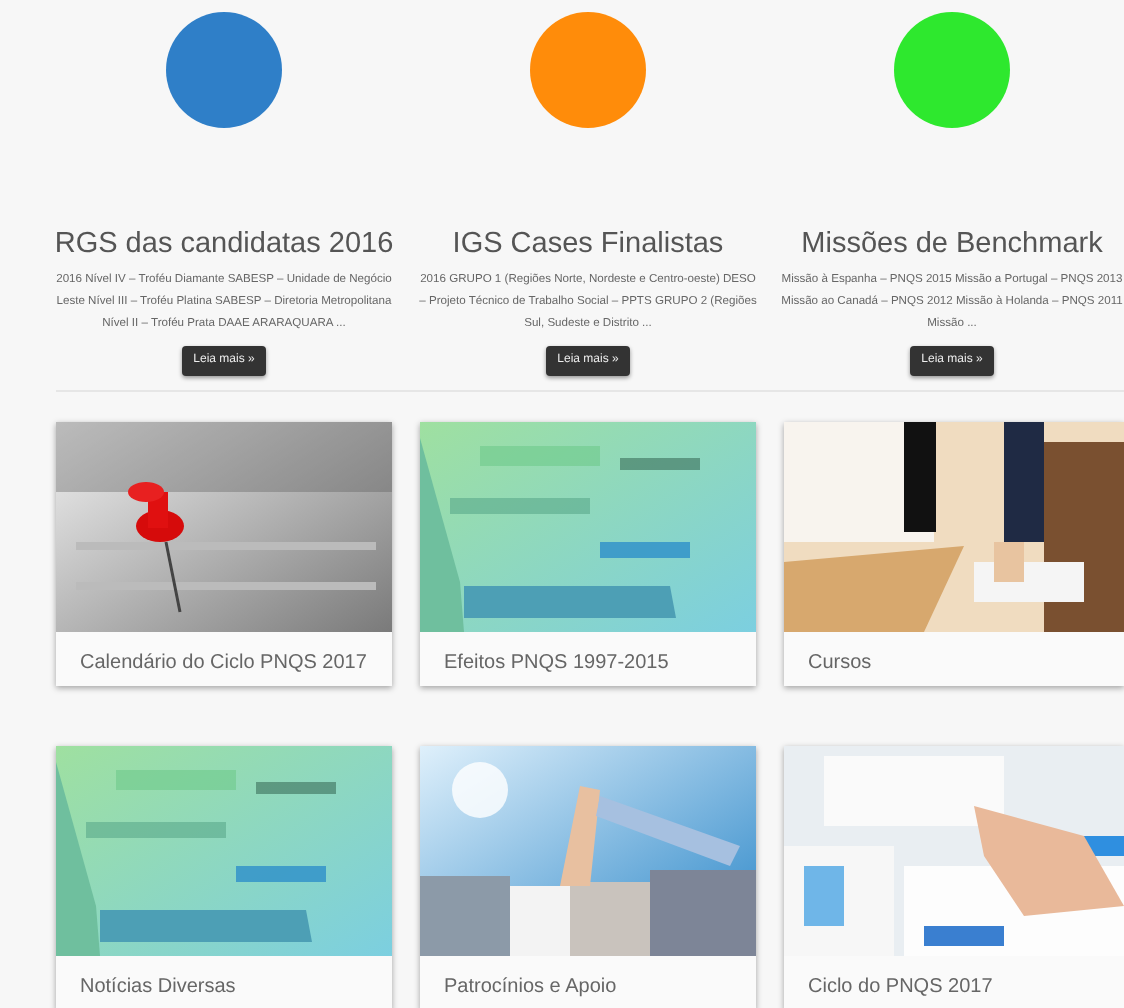 Image resolution: width=1124 pixels, height=1008 pixels. Describe the element at coordinates (952, 245) in the screenshot. I see `feature-title: Missões de Benchmark` at that location.